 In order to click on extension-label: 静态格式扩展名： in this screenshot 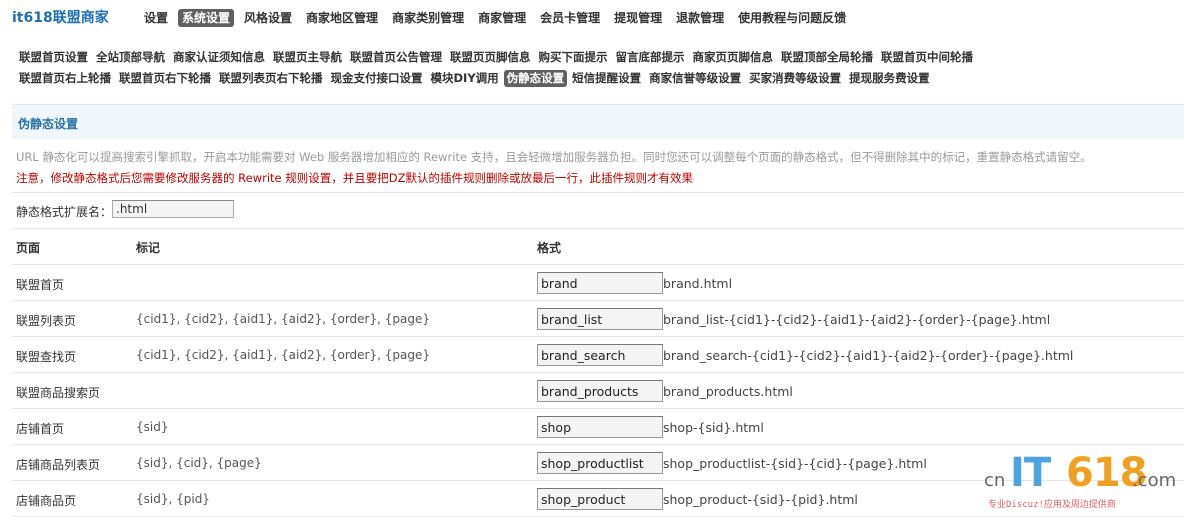, I will do `click(64, 212)`.